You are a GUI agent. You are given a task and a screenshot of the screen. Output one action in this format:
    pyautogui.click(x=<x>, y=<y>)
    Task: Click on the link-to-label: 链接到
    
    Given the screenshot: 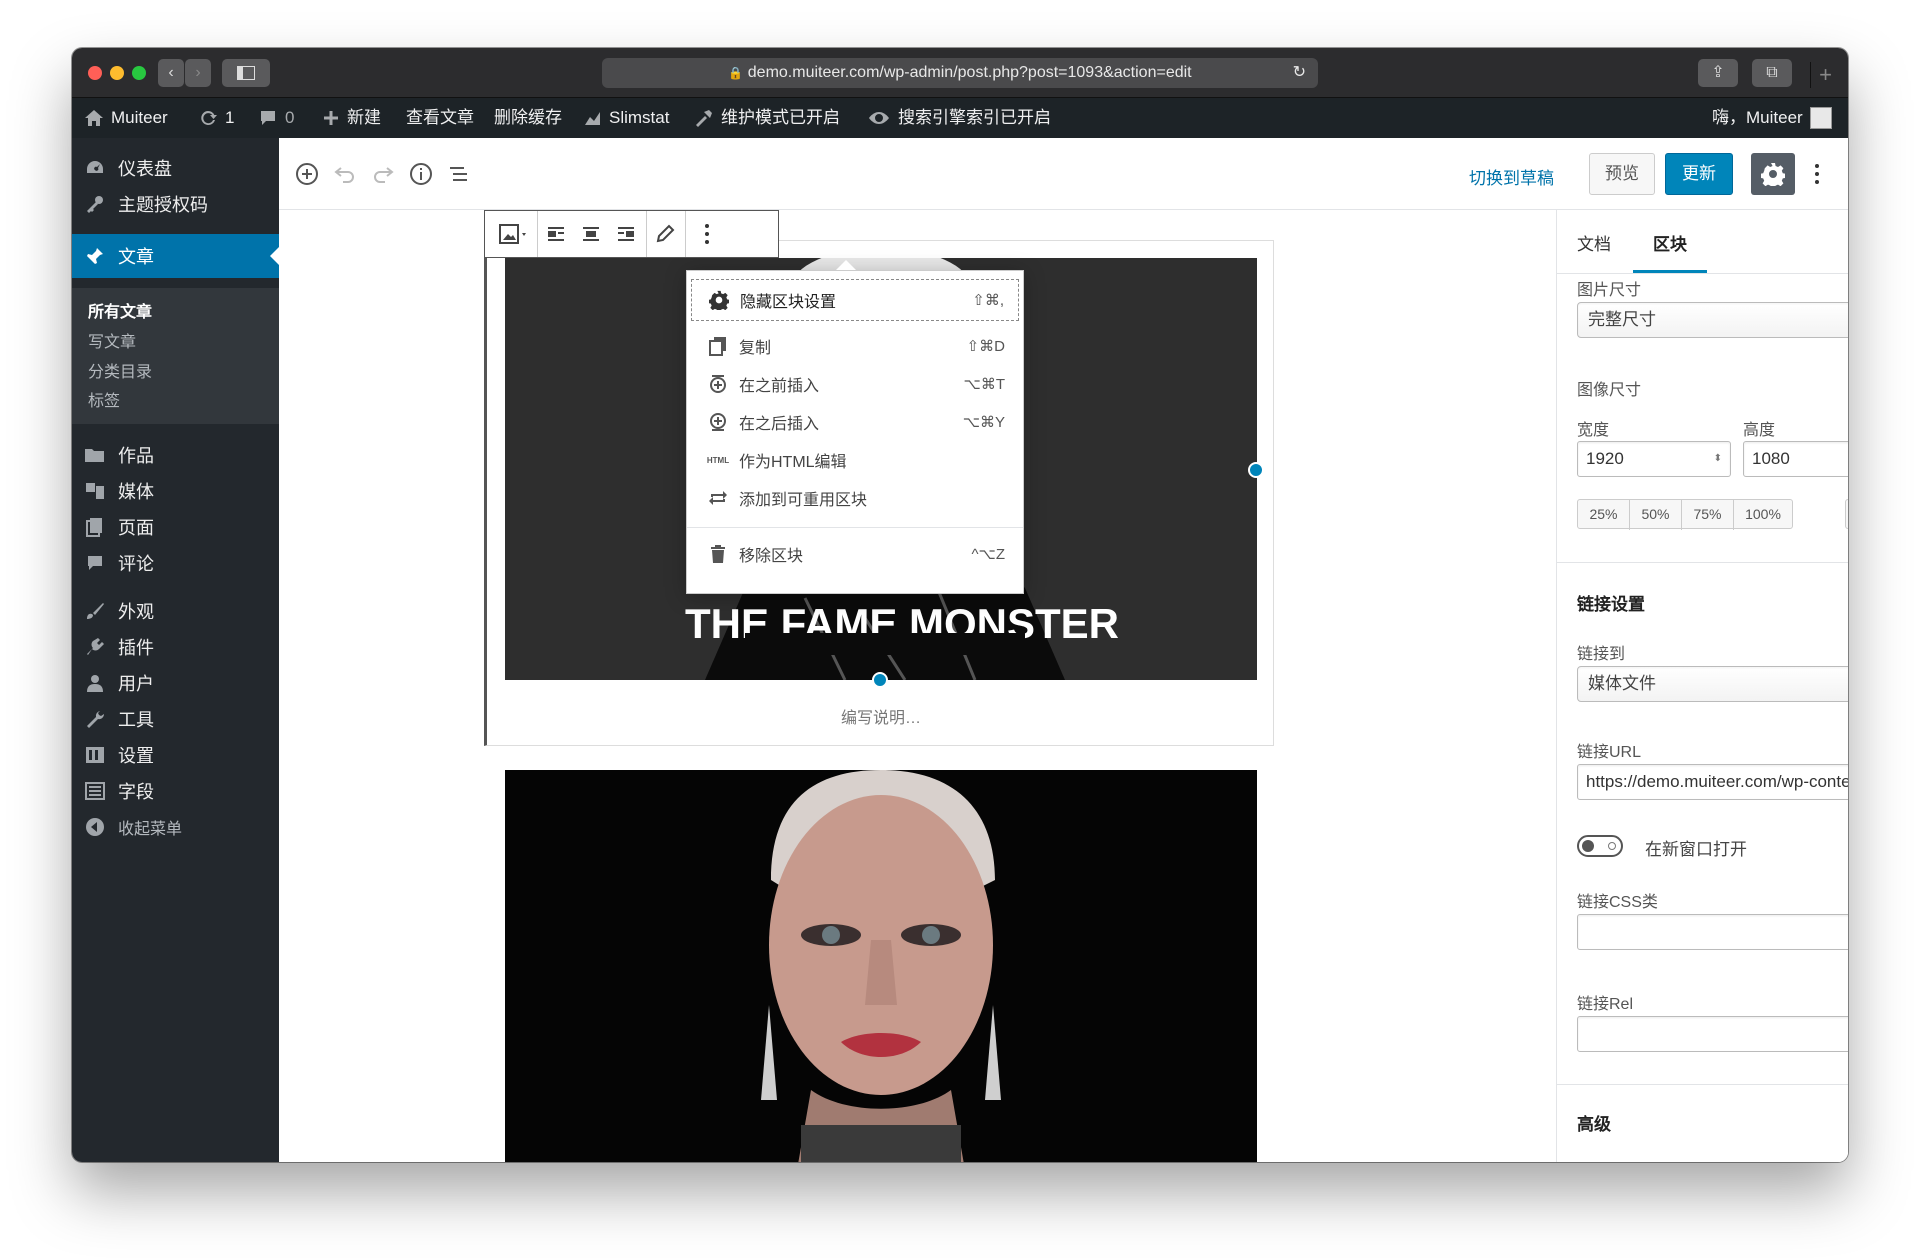 What is the action you would take?
    pyautogui.click(x=1601, y=654)
    